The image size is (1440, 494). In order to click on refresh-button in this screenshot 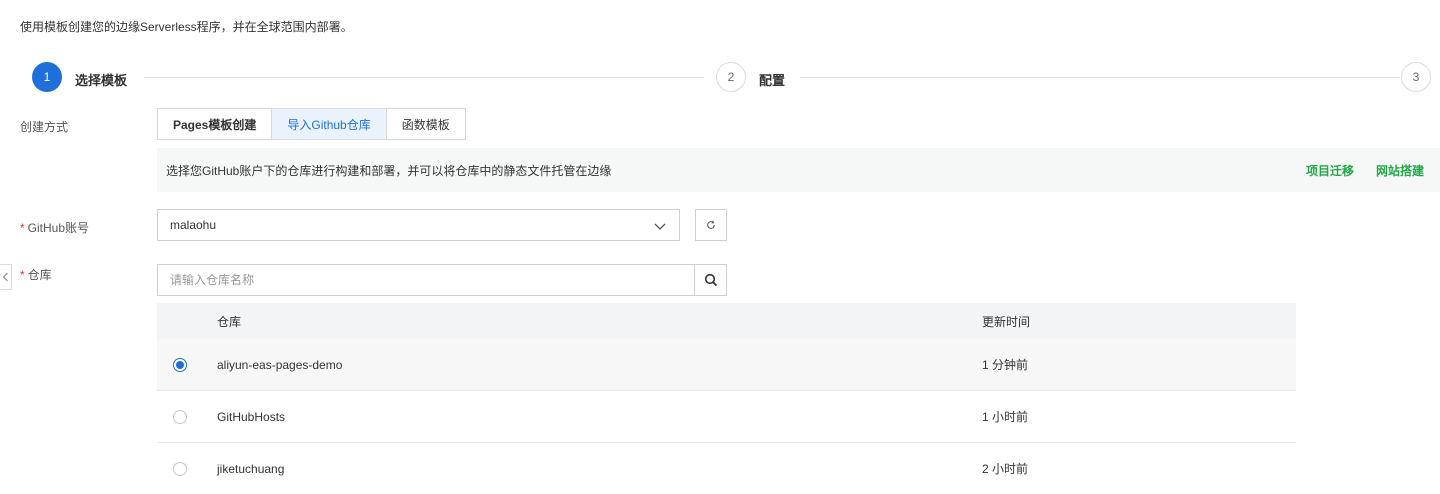, I will do `click(711, 225)`.